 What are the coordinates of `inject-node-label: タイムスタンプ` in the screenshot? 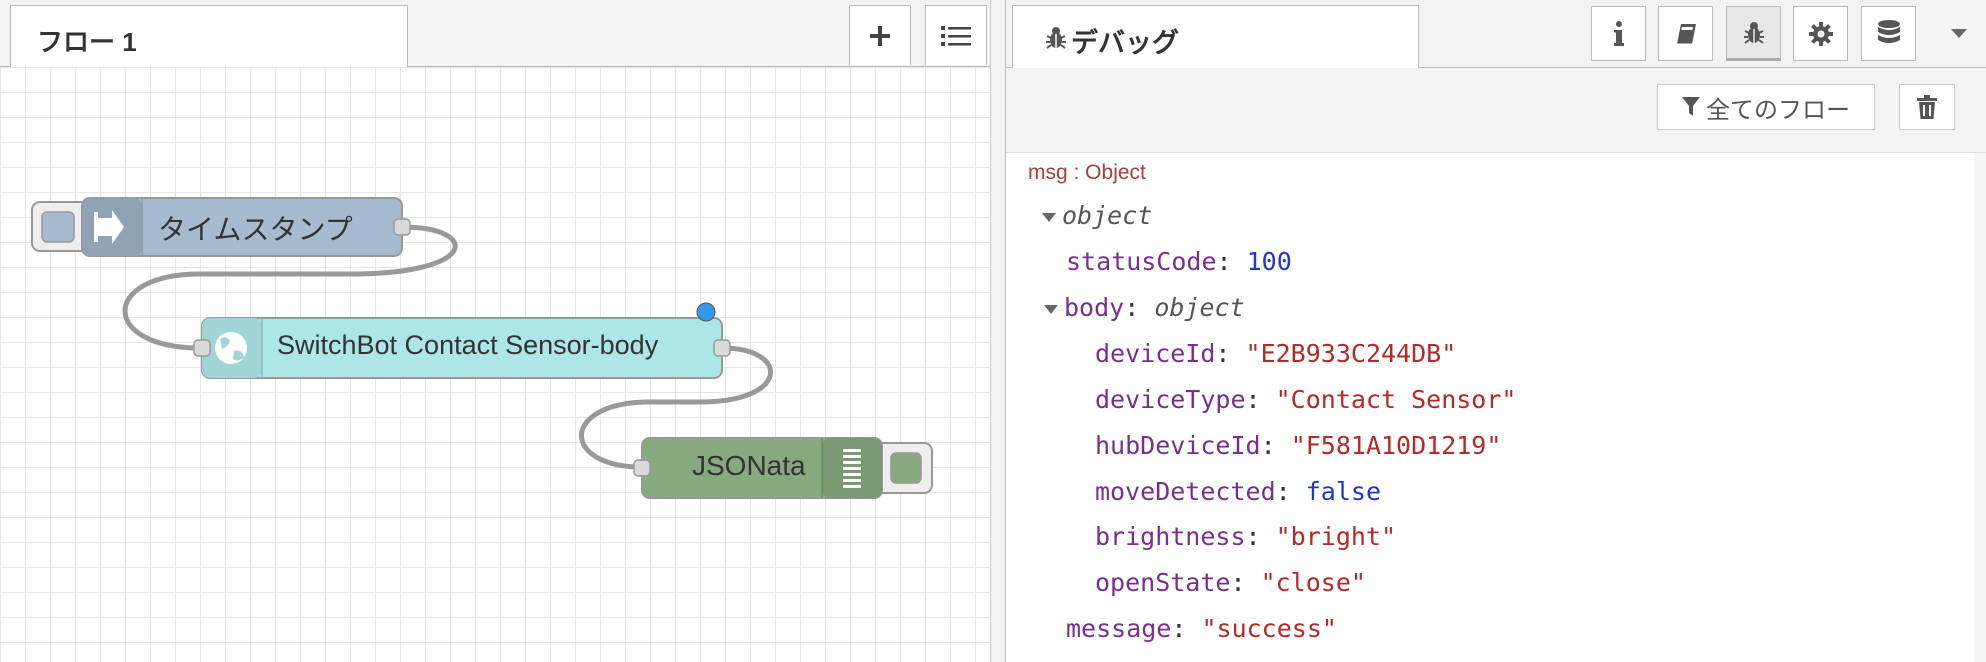 It's located at (255, 229).